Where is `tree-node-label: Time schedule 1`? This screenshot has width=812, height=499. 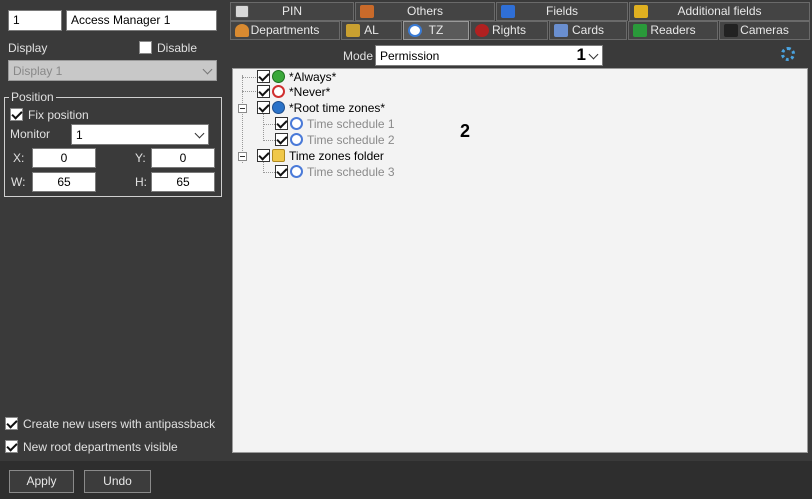
tree-node-label: Time schedule 1 is located at coordinates (351, 123).